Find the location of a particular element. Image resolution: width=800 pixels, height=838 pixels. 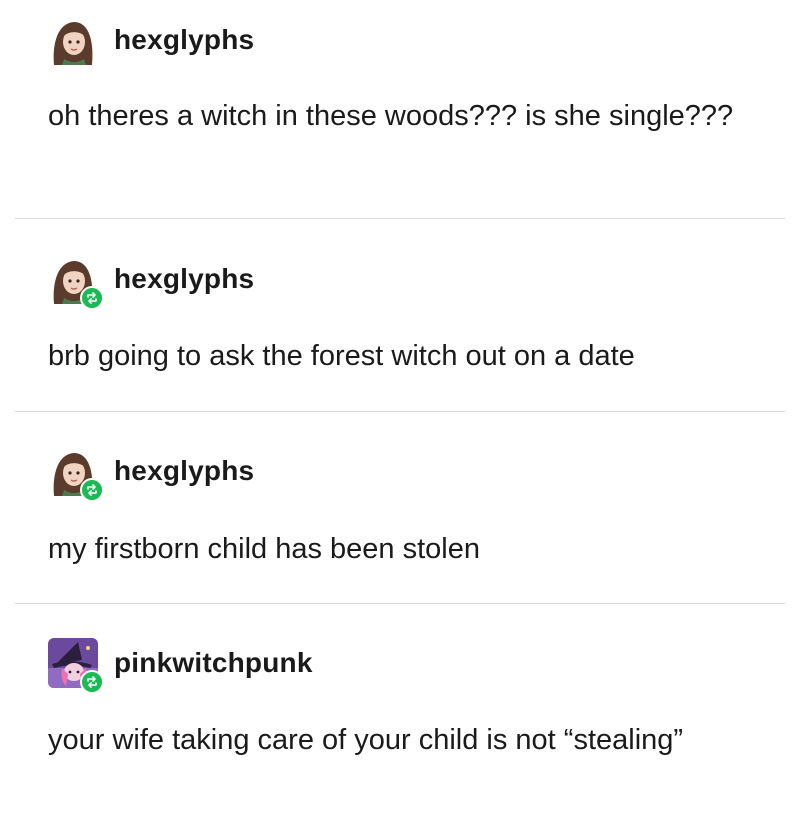

username: pinkwitchpunk is located at coordinates (213, 663).